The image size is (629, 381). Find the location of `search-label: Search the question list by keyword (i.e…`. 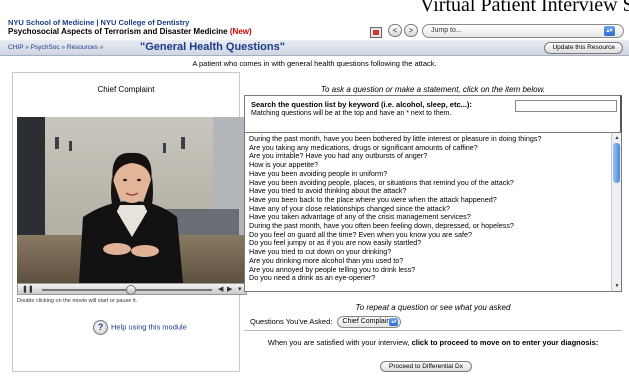

search-label: Search the question list by keyword (i.e… is located at coordinates (361, 104).